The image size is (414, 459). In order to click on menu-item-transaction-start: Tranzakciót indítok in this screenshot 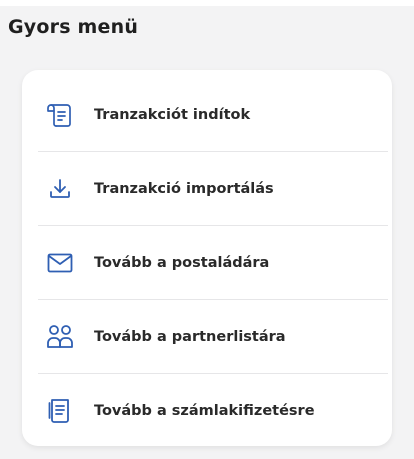, I will do `click(207, 115)`.